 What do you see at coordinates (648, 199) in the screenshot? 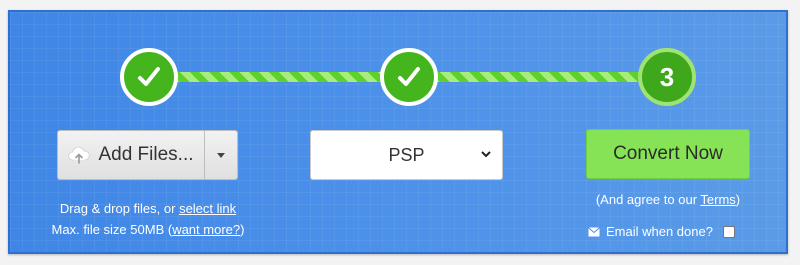
I see `agree-prefix: (And agree to our` at bounding box center [648, 199].